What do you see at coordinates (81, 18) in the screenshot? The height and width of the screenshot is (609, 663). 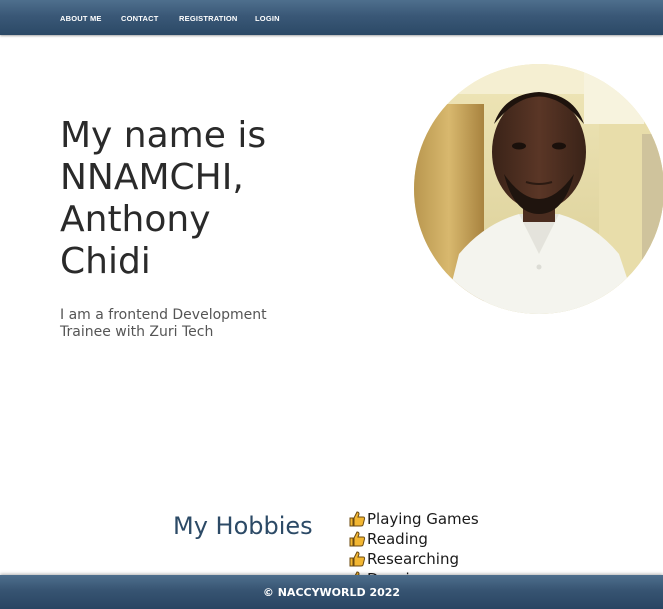 I see `nav-link-about-me: ABOUT ME` at bounding box center [81, 18].